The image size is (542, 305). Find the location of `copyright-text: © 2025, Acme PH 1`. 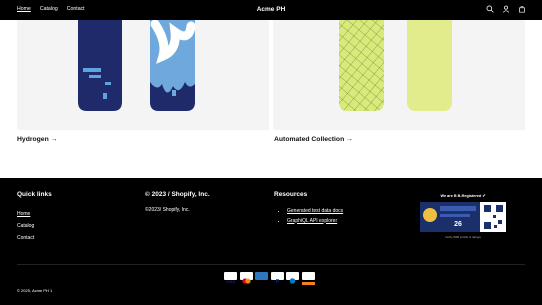

copyright-text: © 2025, Acme PH 1 is located at coordinates (35, 290).